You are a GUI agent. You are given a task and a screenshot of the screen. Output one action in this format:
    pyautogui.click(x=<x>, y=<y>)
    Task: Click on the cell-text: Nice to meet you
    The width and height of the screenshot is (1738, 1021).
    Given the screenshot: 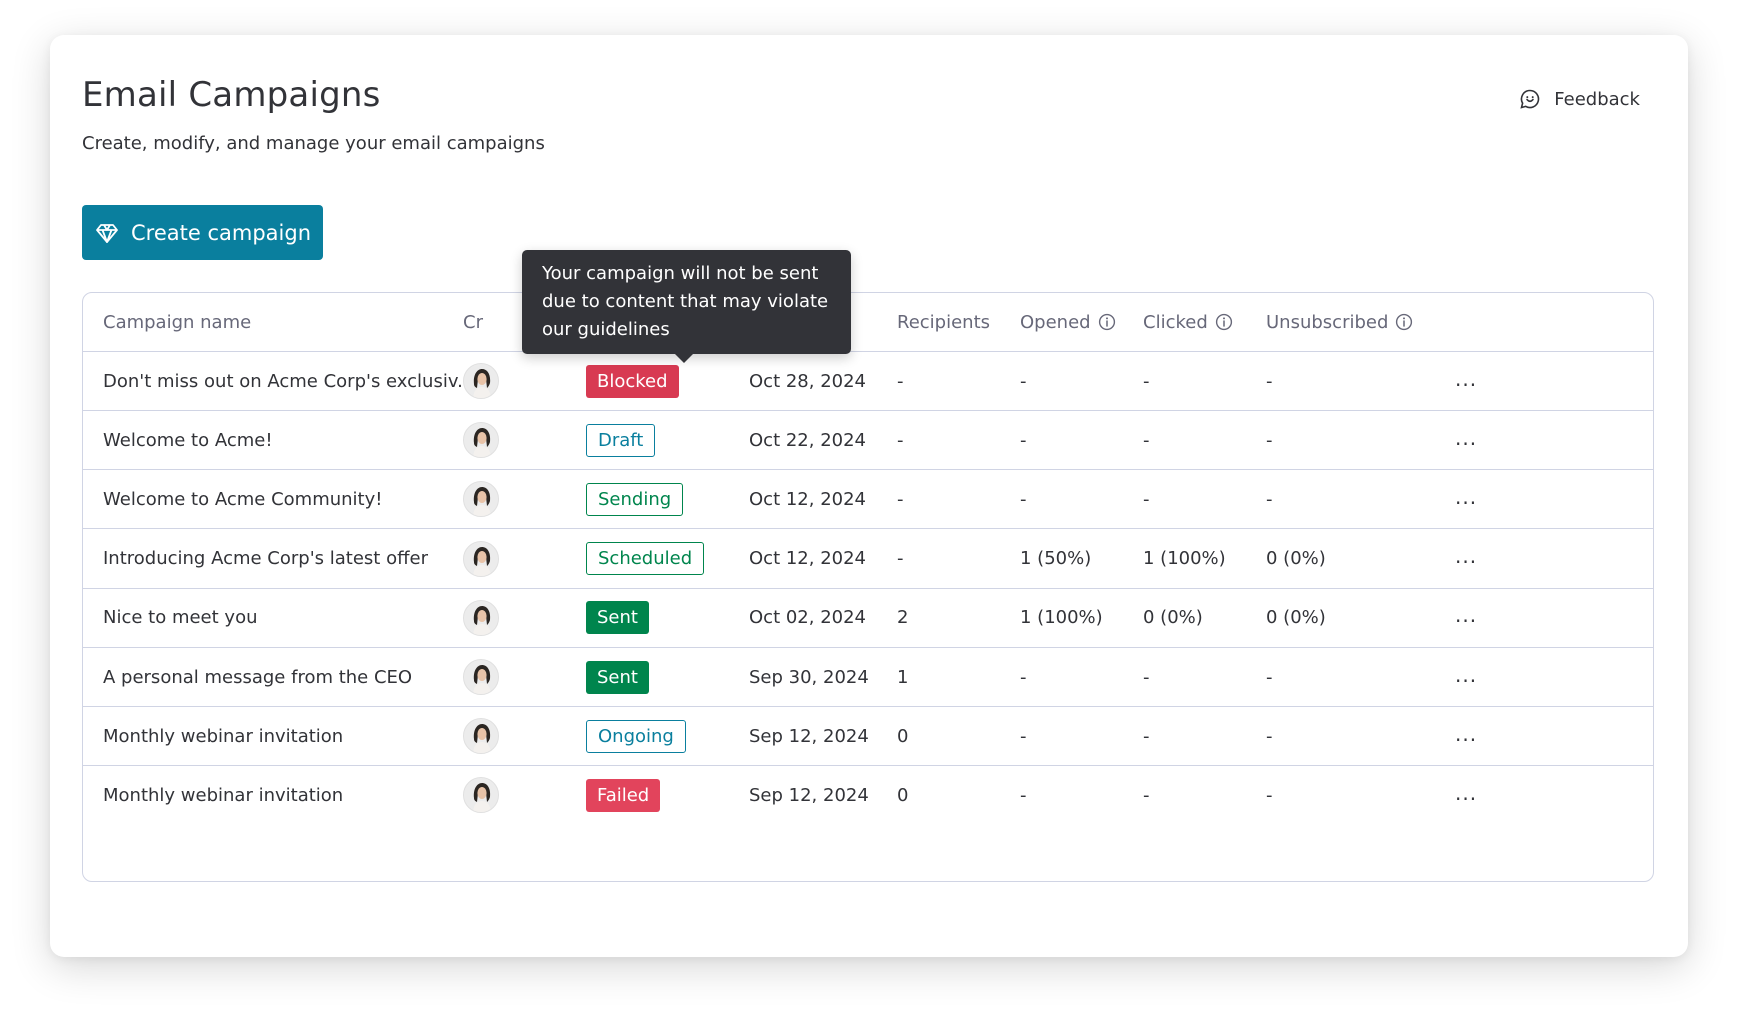 What is the action you would take?
    pyautogui.click(x=180, y=618)
    